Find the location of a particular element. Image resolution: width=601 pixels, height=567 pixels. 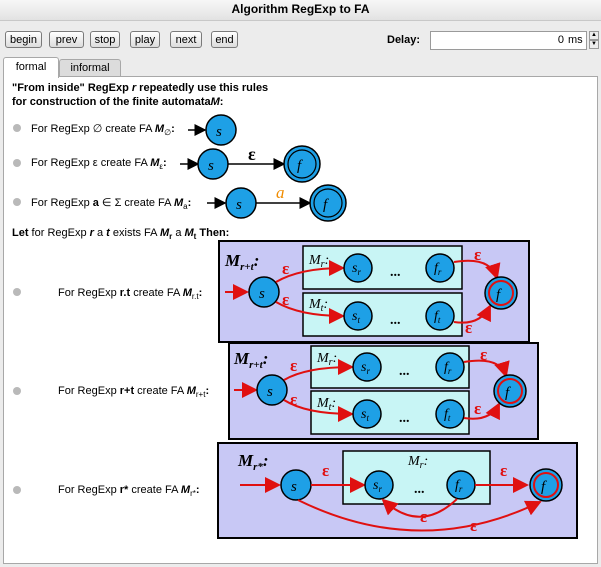

symbol-label: a is located at coordinates (280, 192).